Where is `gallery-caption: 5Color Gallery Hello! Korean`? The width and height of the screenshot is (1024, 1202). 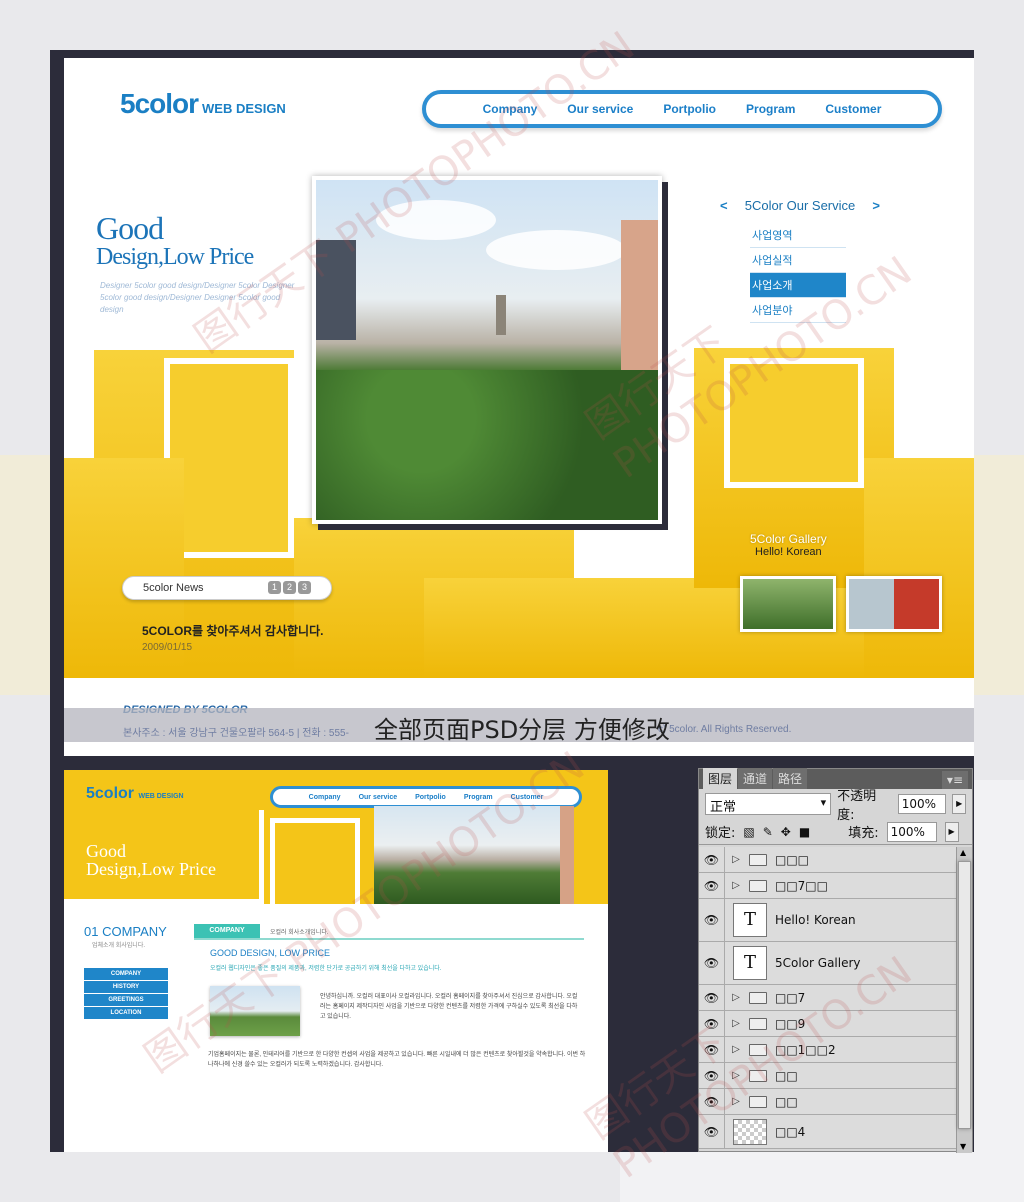 gallery-caption: 5Color Gallery Hello! Korean is located at coordinates (788, 545).